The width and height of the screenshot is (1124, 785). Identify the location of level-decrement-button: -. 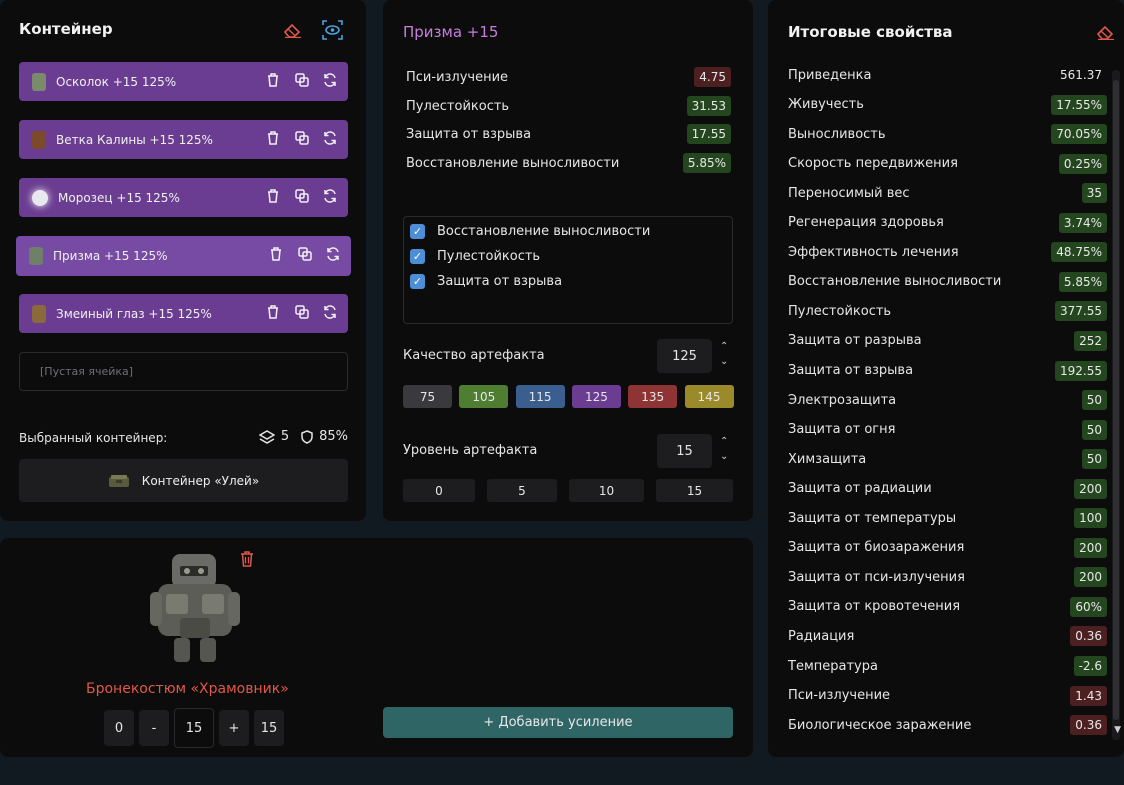
(154, 728).